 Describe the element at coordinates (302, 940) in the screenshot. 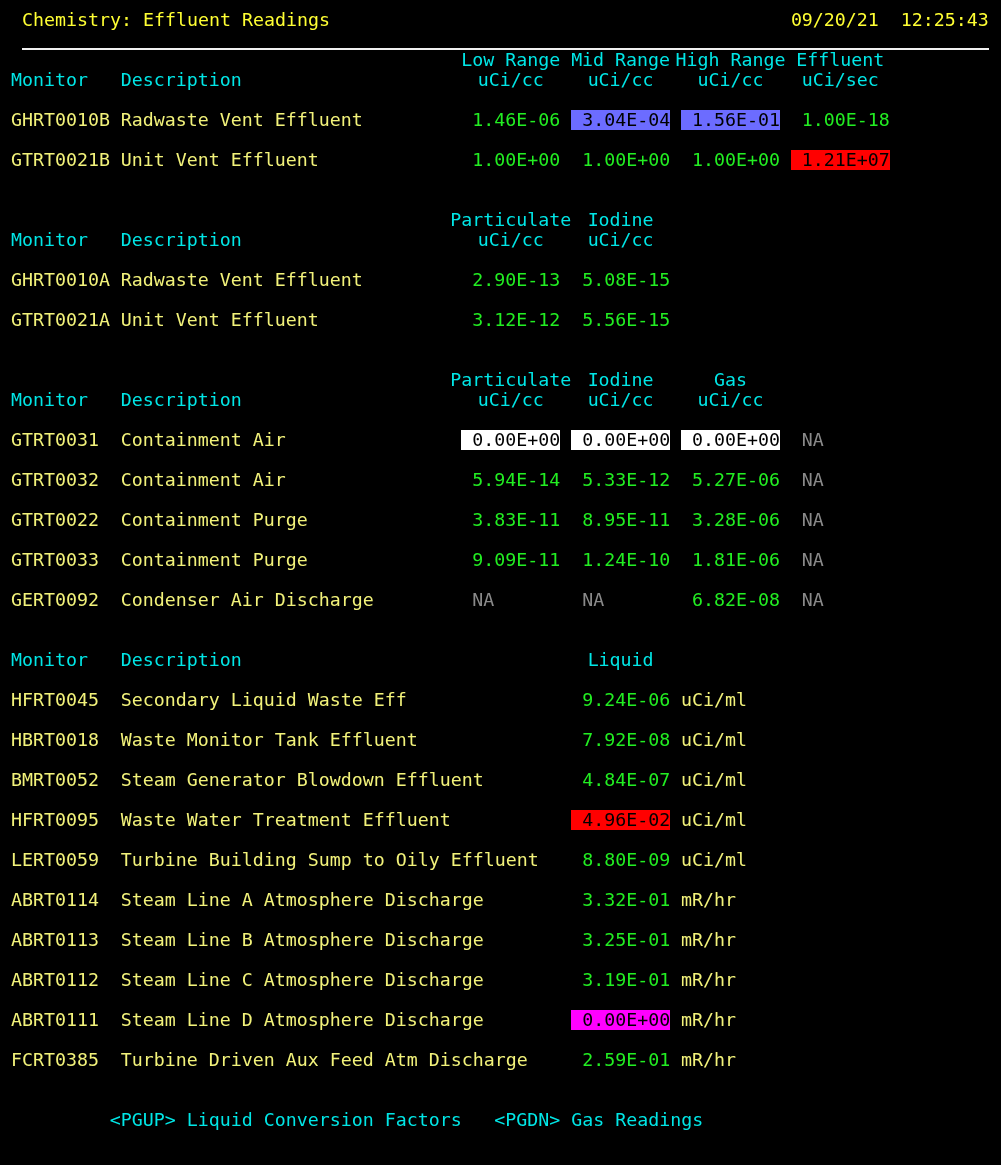

I see `description-text: Steam Line B Atmosphere Discharge` at that location.